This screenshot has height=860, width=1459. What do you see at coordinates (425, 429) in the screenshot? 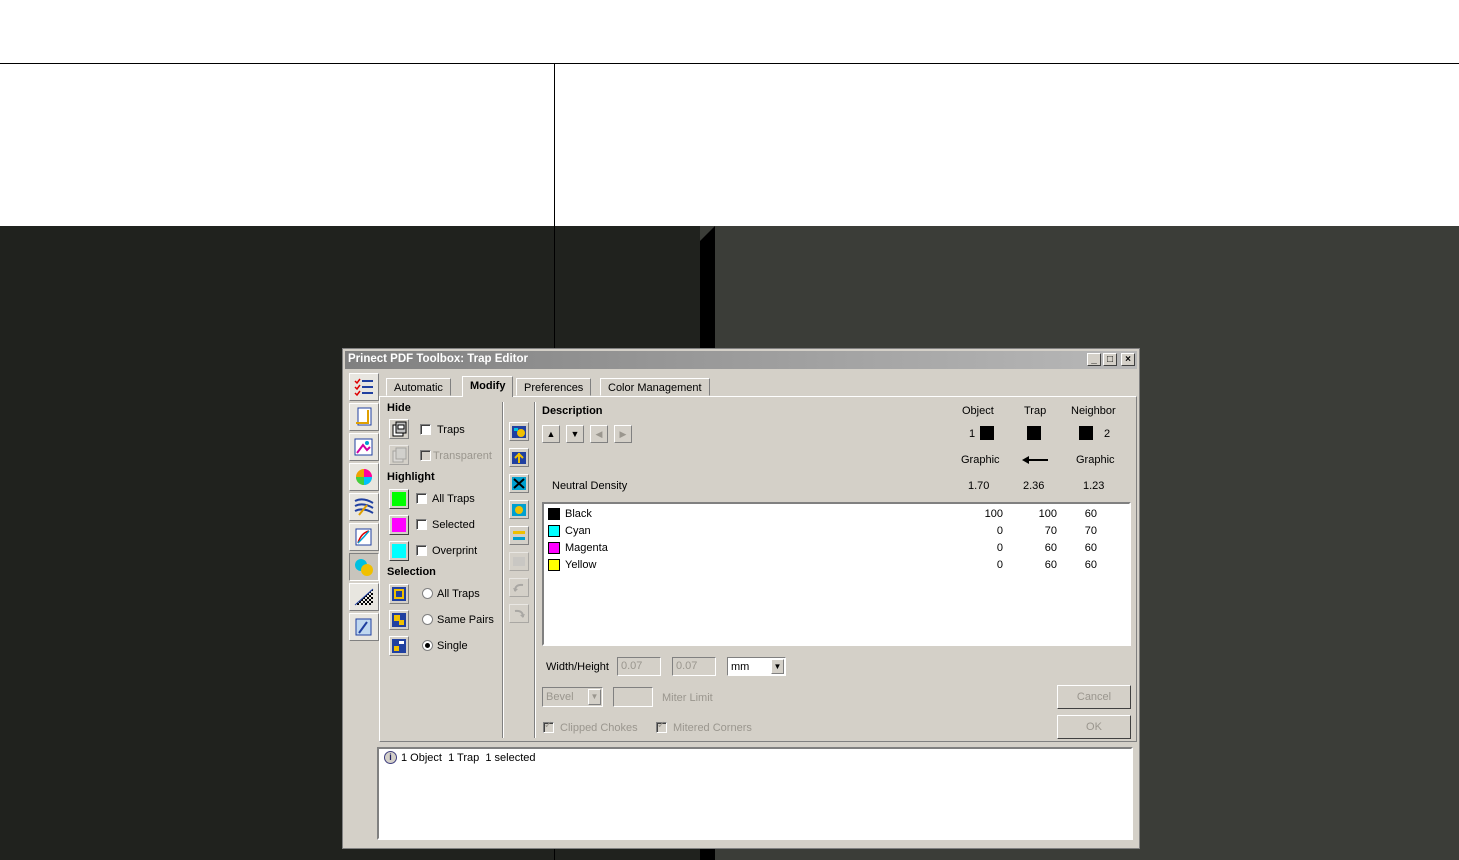
I see `hide-traps-checkbox` at bounding box center [425, 429].